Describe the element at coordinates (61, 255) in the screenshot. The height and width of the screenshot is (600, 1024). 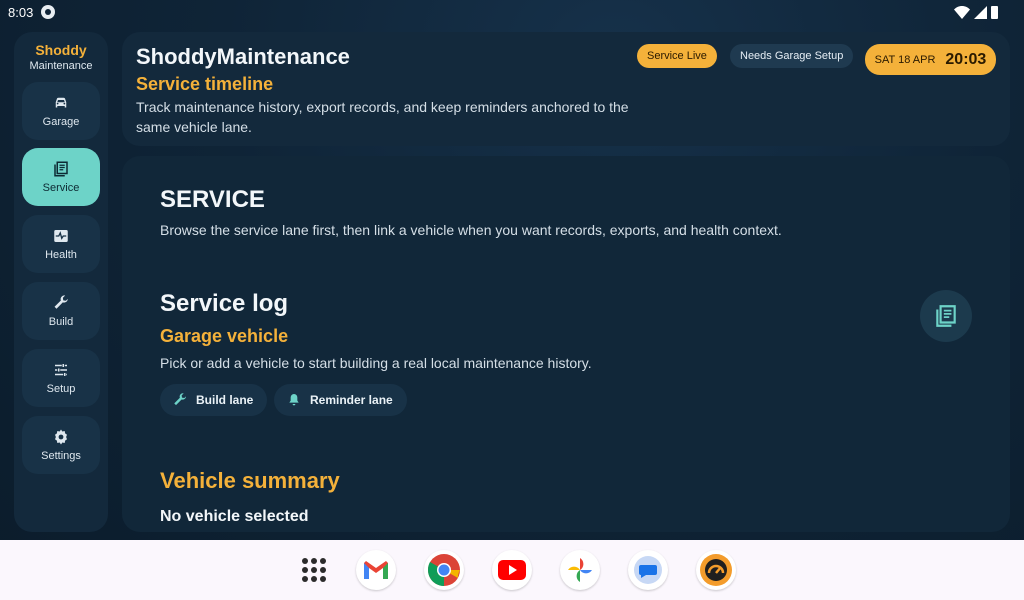
I see `nav-label-health: Health` at that location.